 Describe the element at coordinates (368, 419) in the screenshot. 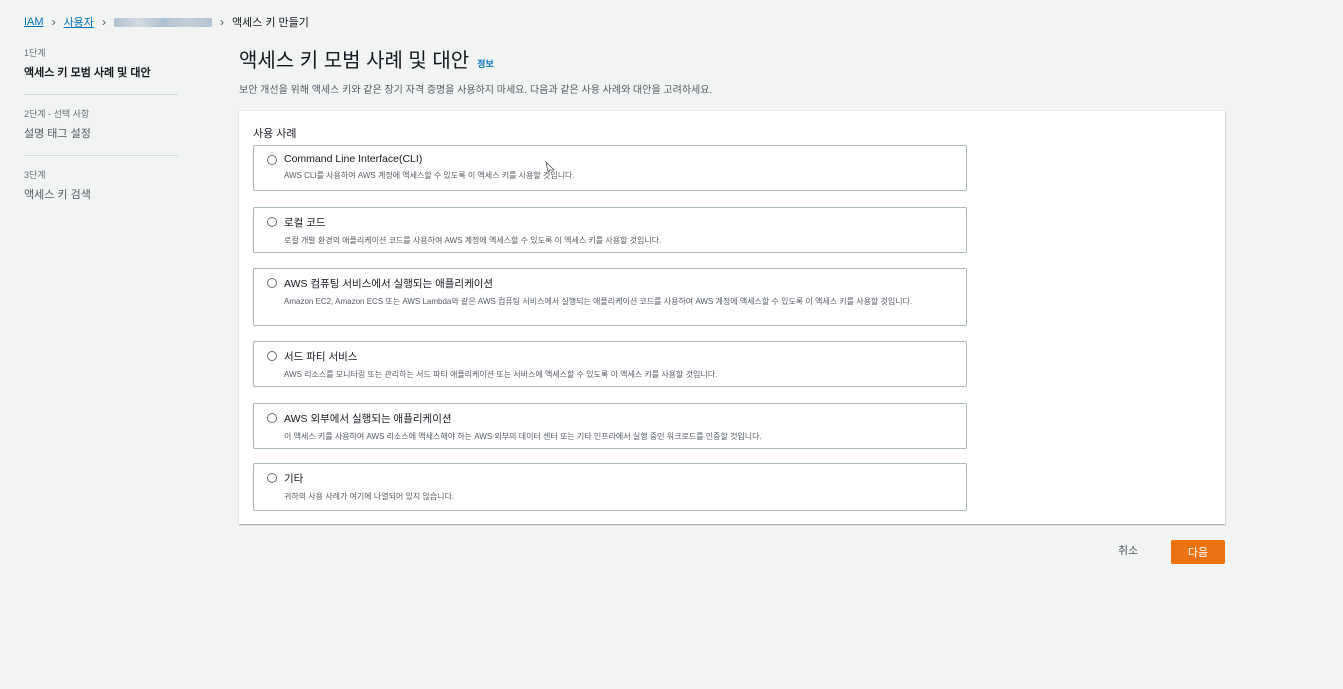

I see `option-title: AWS 외부에서 실행되는 애플리케이션` at that location.